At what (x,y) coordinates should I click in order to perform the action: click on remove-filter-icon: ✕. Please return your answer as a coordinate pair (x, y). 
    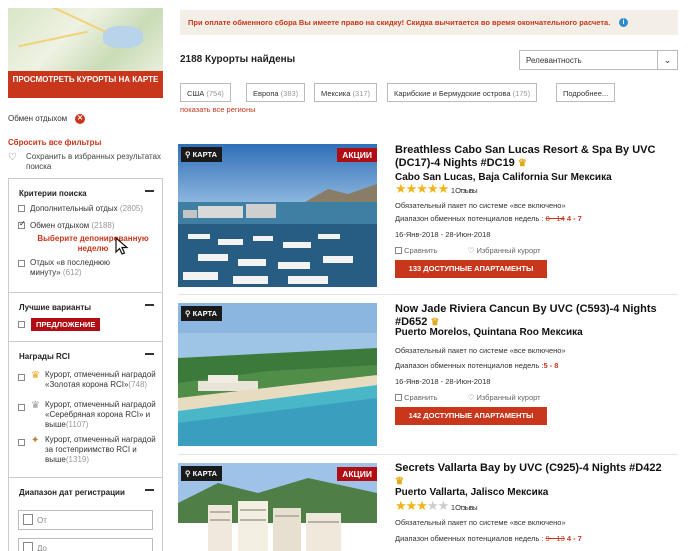
    Looking at the image, I should click on (80, 119).